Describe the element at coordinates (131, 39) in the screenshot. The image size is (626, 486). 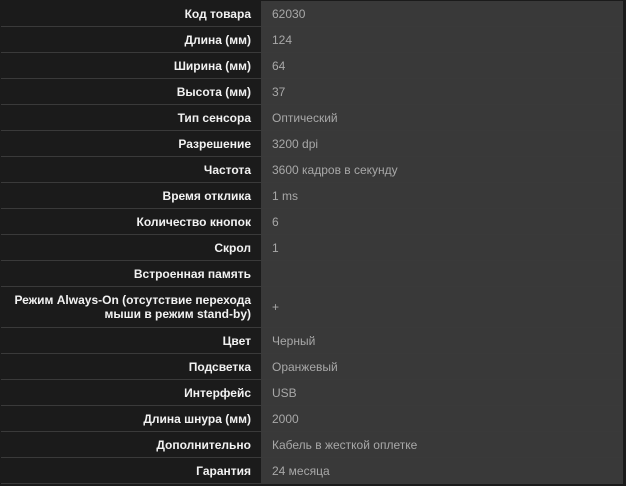
I see `spec-label: Длина (мм)` at that location.